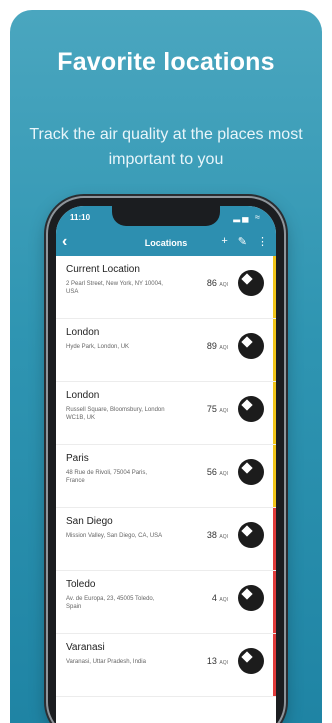  I want to click on location-address: Varanasi, Uttar Pradesh, India, so click(106, 662).